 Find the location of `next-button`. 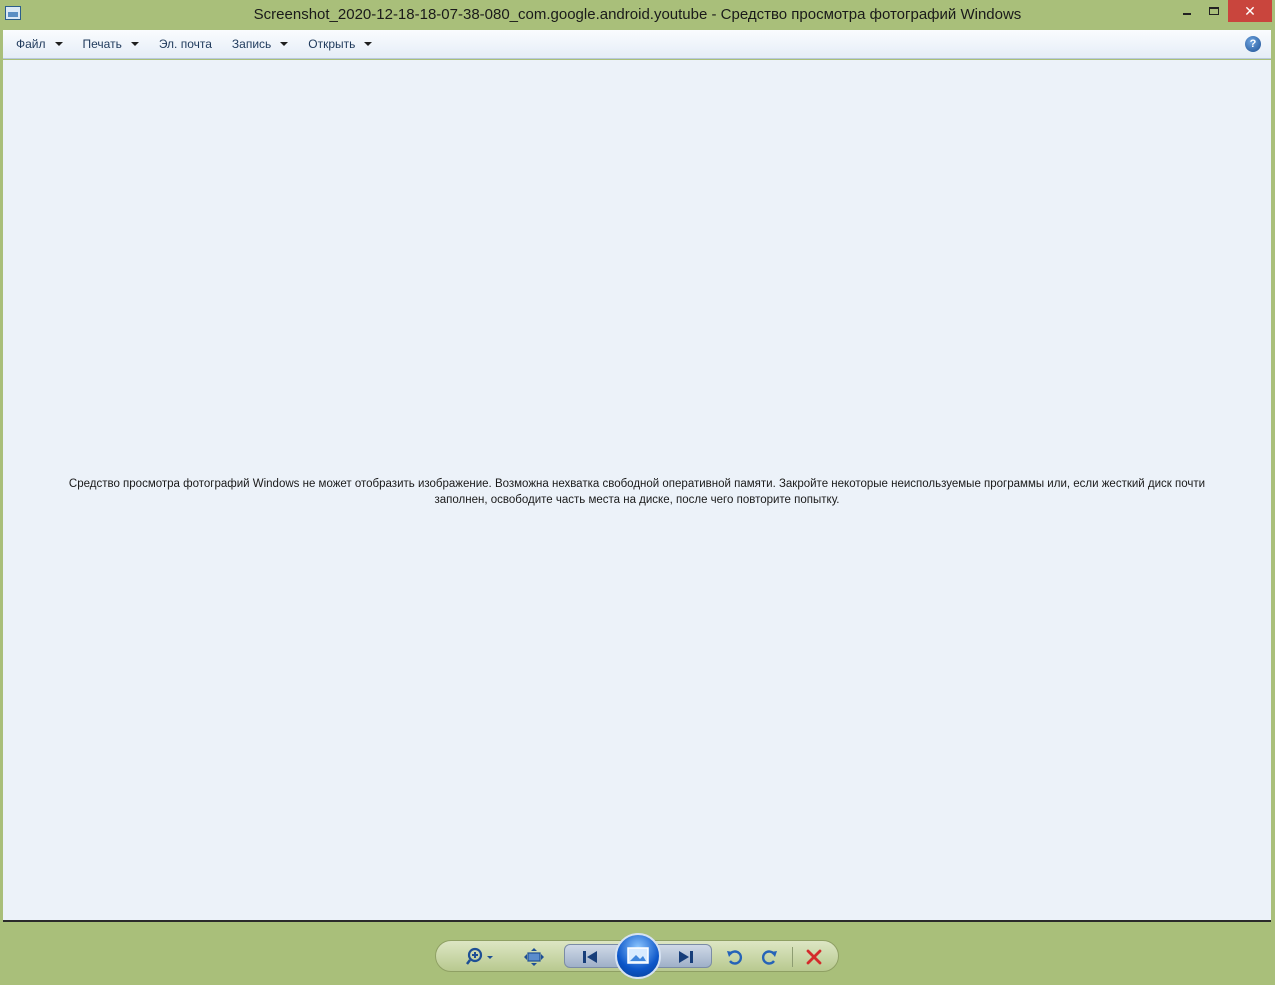

next-button is located at coordinates (686, 957).